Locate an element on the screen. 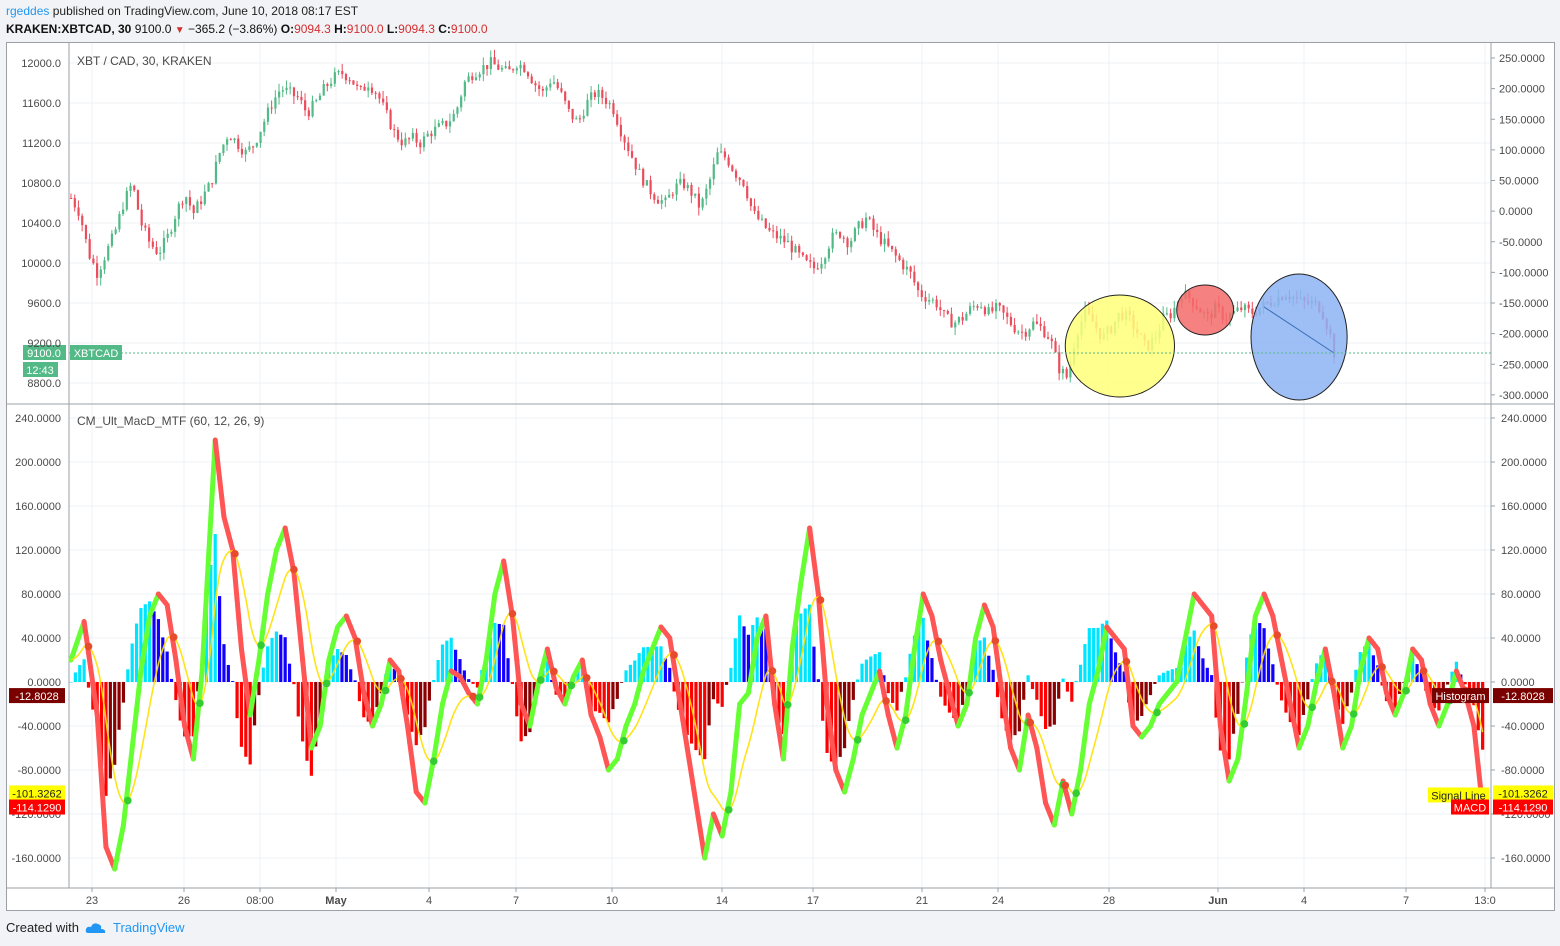 This screenshot has height=946, width=1560. histogram-left-tag-text: -12.8028 is located at coordinates (36, 697).